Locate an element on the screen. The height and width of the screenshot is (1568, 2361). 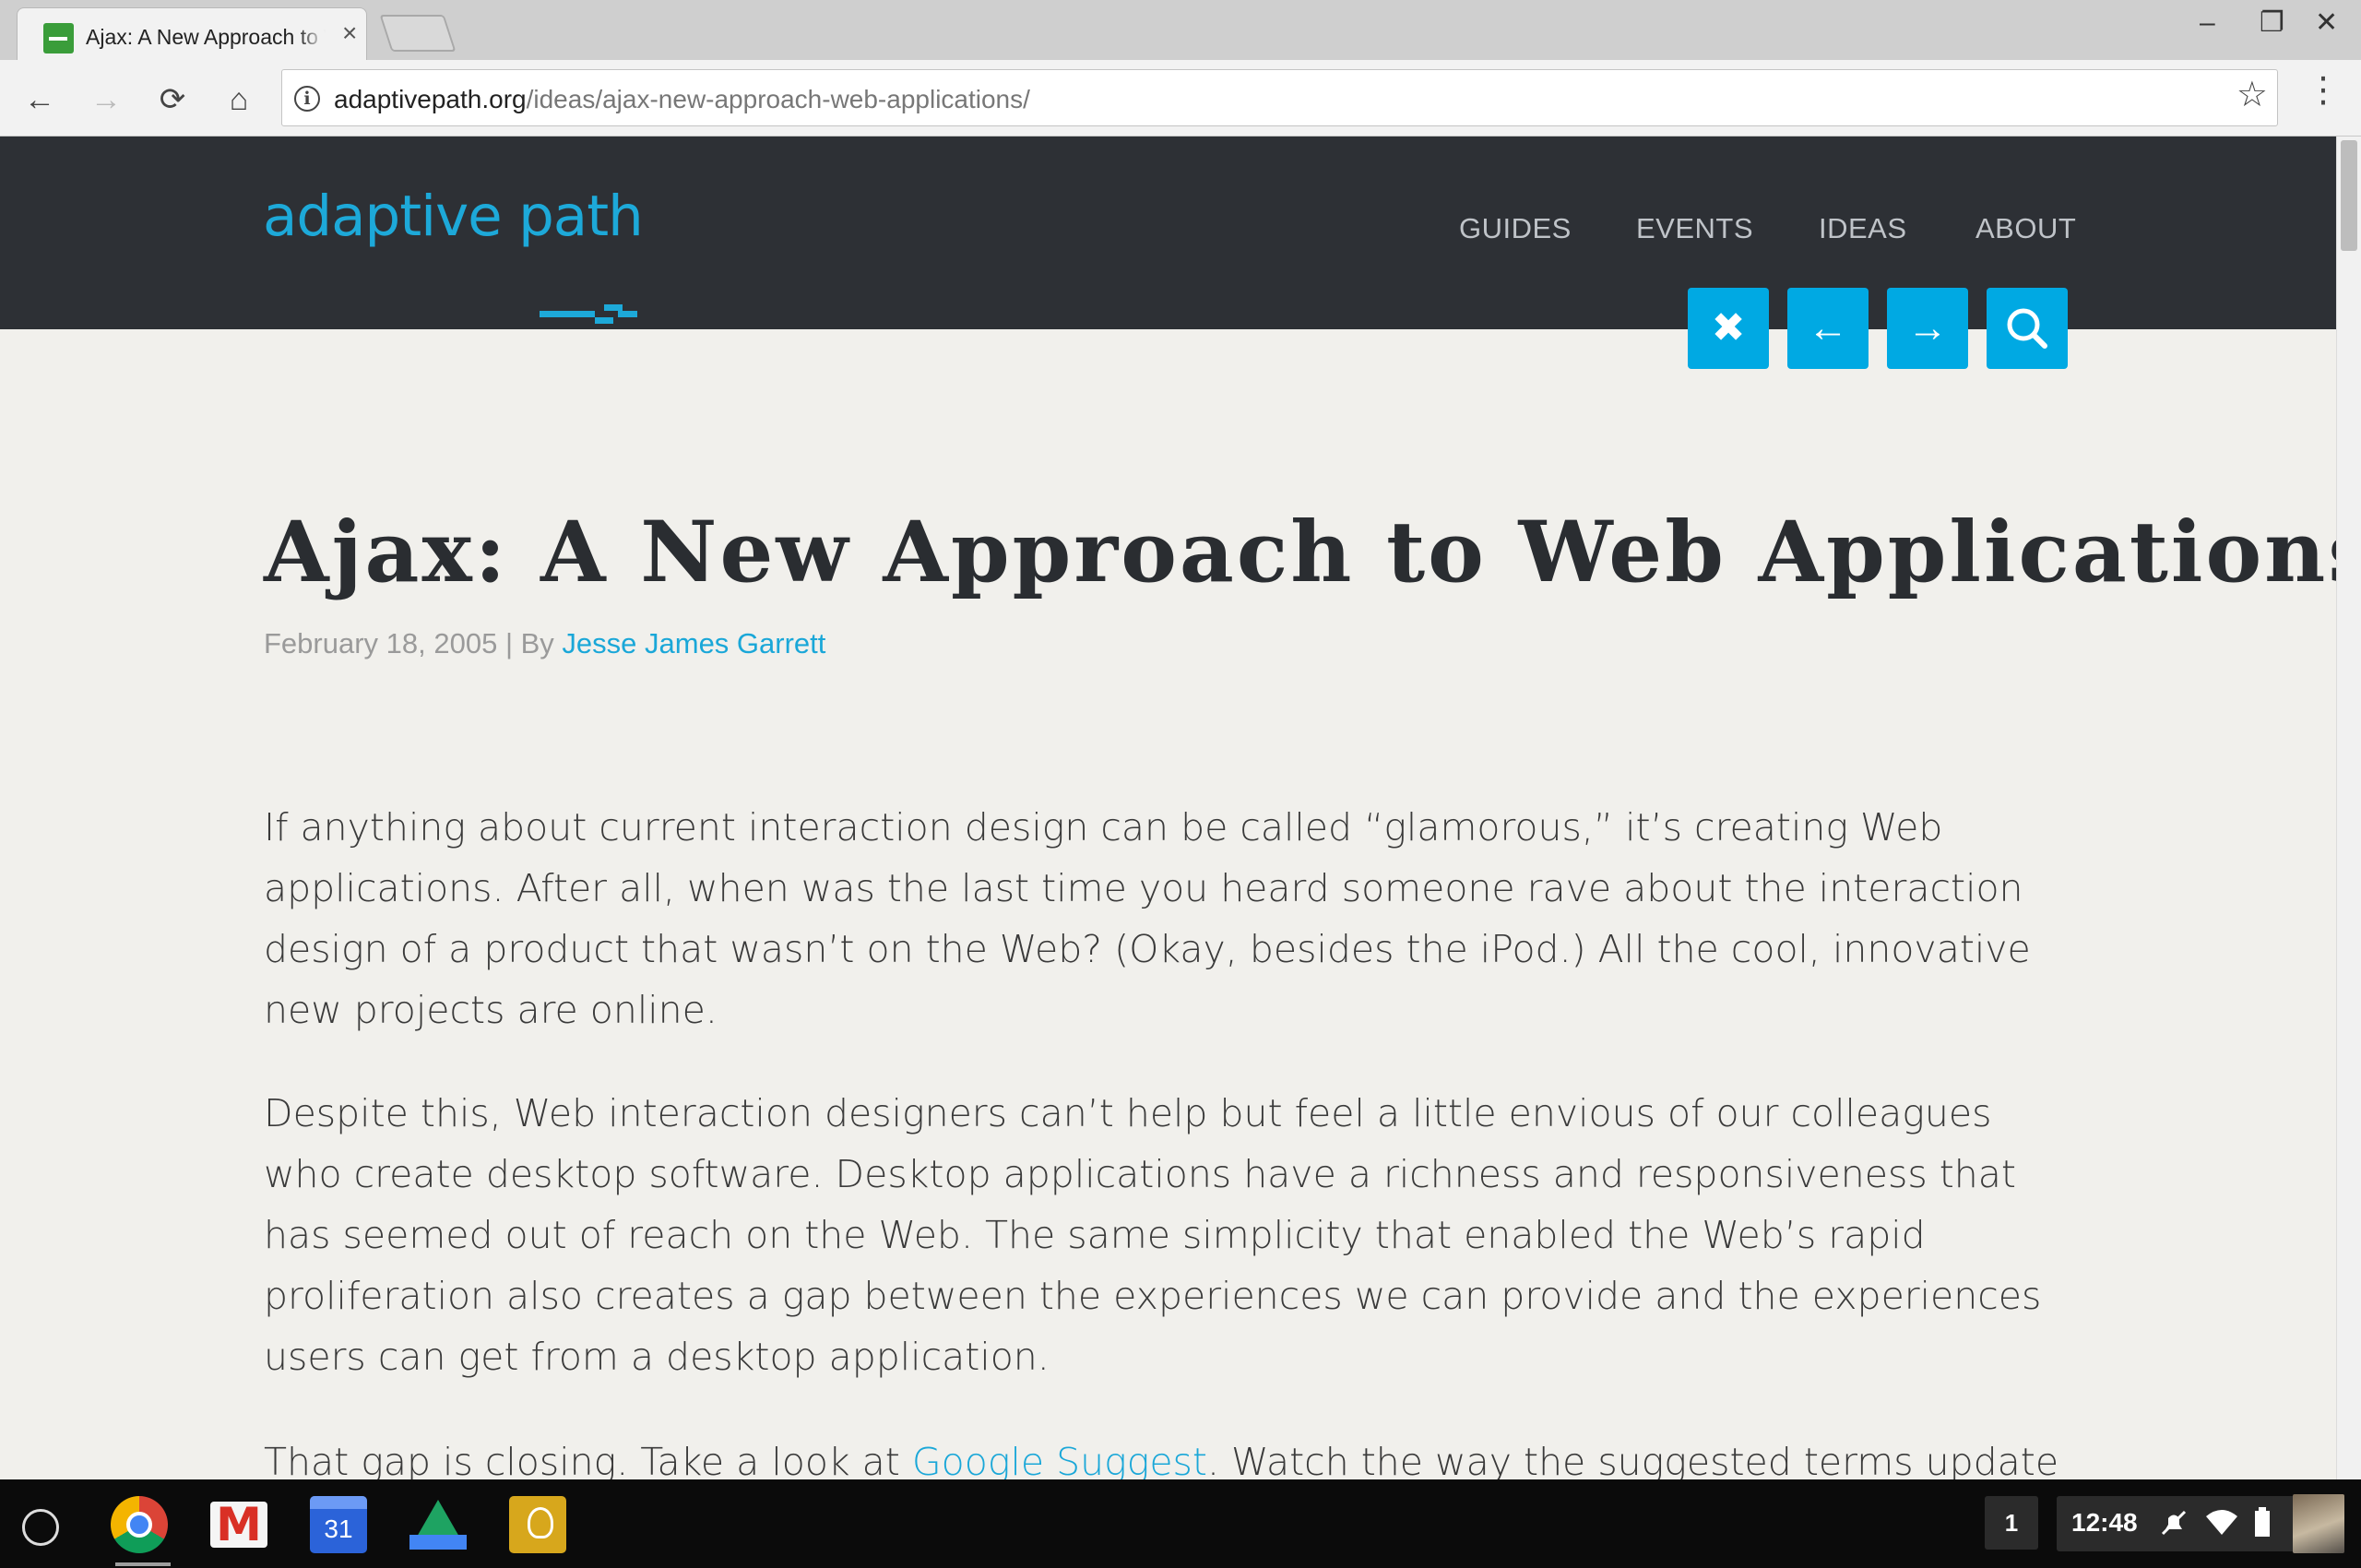
forward-button: → is located at coordinates (106, 100).